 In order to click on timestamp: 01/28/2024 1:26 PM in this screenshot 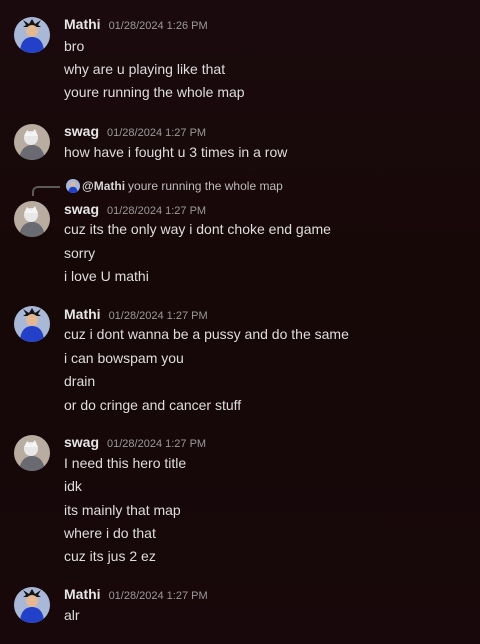, I will do `click(158, 26)`.